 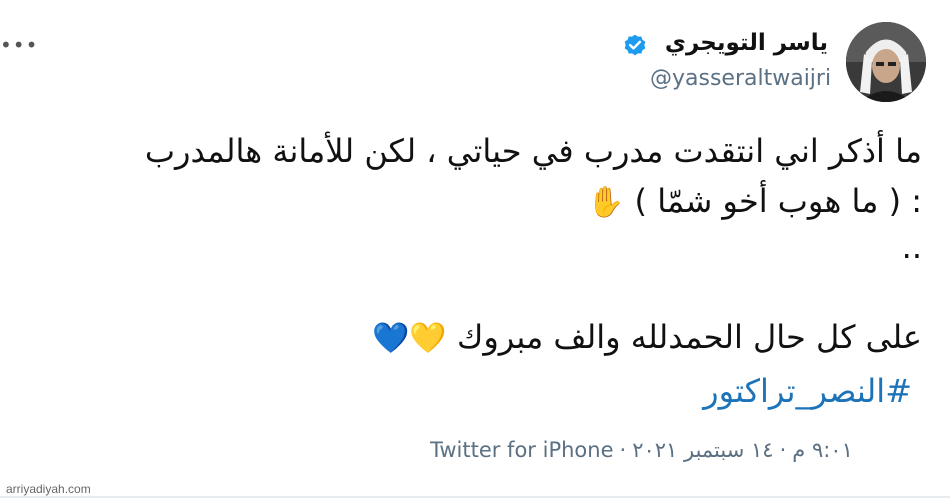 I want to click on blue-heart-emoji: 💙, so click(x=391, y=338).